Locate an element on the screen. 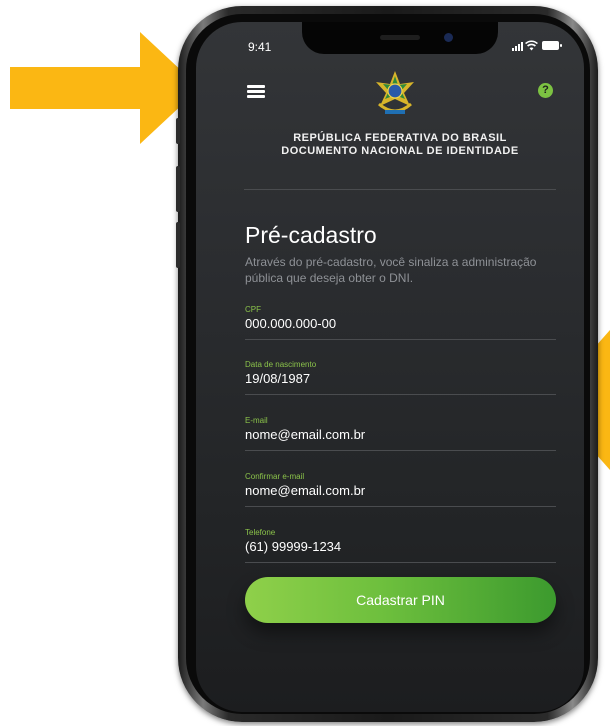  birthdate-value: 19/08/1987 is located at coordinates (277, 378).